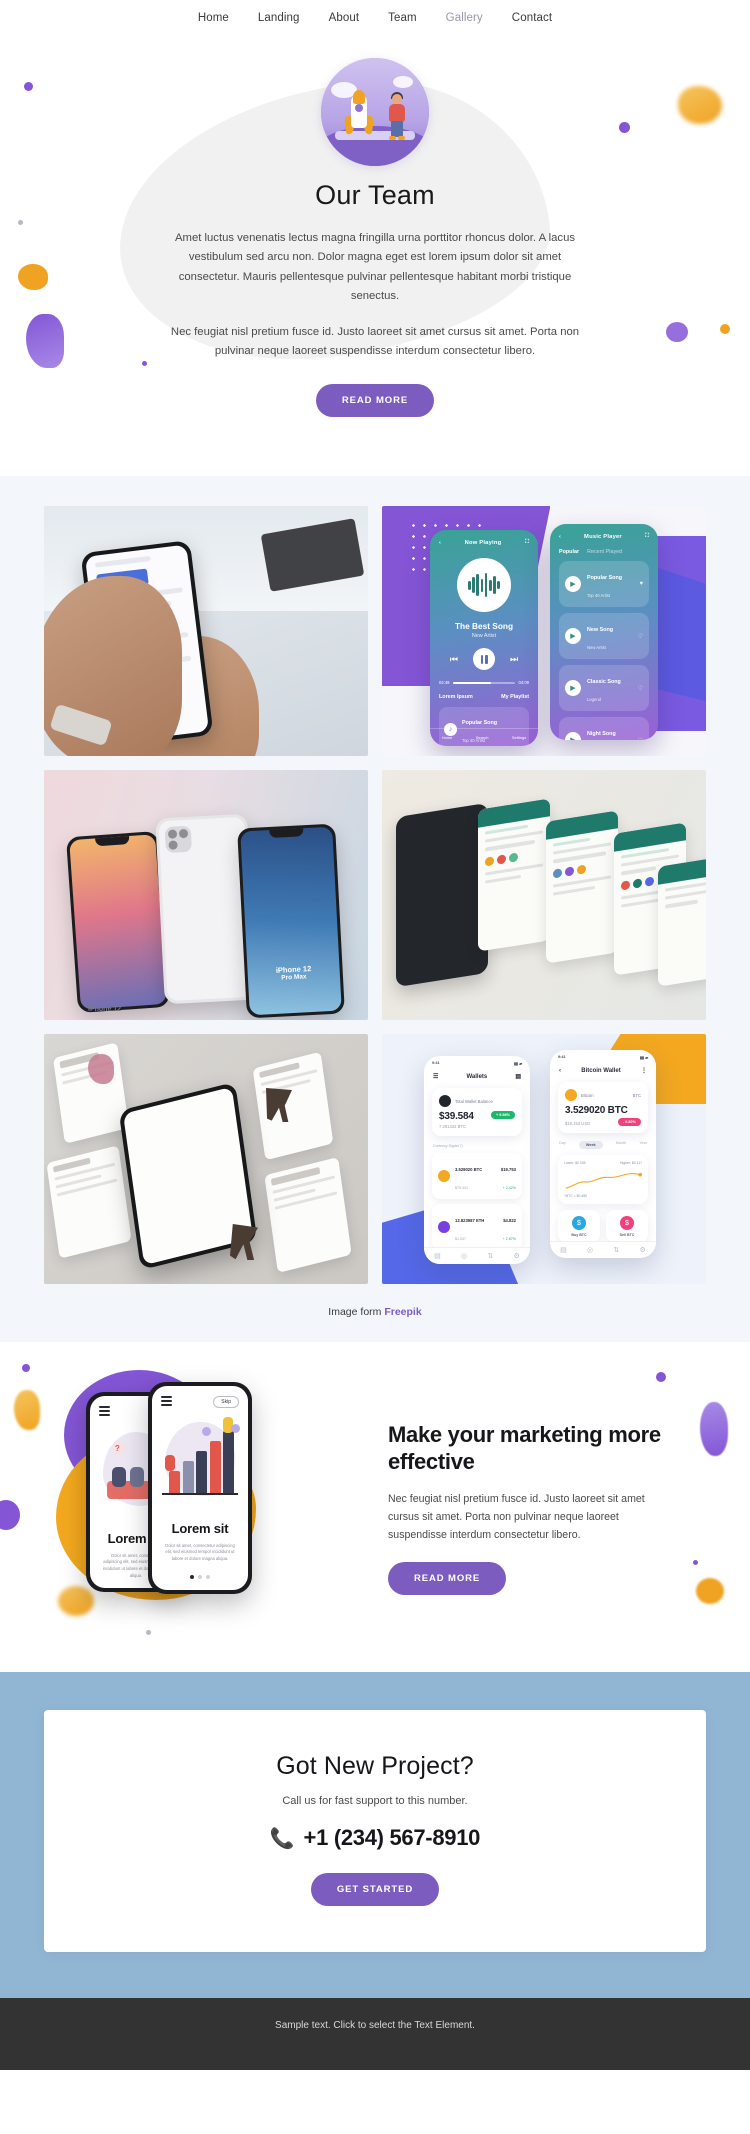 This screenshot has width=750, height=2134. I want to click on more-icon: ⋮, so click(644, 1070).